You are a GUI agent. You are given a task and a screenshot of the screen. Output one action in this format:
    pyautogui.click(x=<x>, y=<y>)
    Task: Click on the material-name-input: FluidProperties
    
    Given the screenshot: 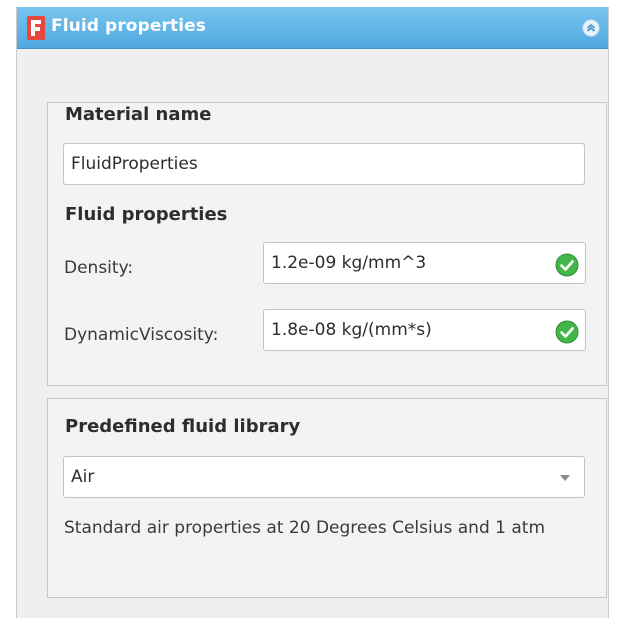 What is the action you would take?
    pyautogui.click(x=324, y=164)
    